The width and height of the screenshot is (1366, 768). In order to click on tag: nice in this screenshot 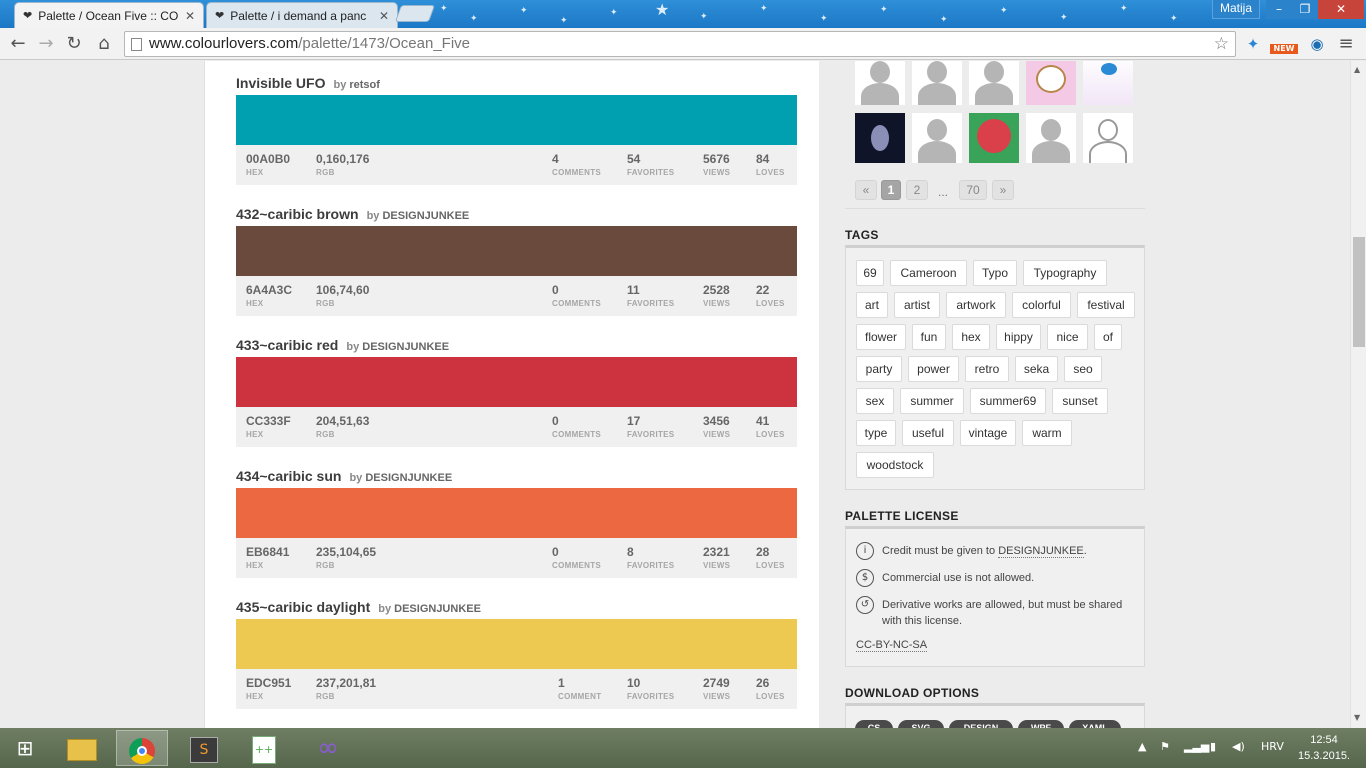, I will do `click(1067, 337)`.